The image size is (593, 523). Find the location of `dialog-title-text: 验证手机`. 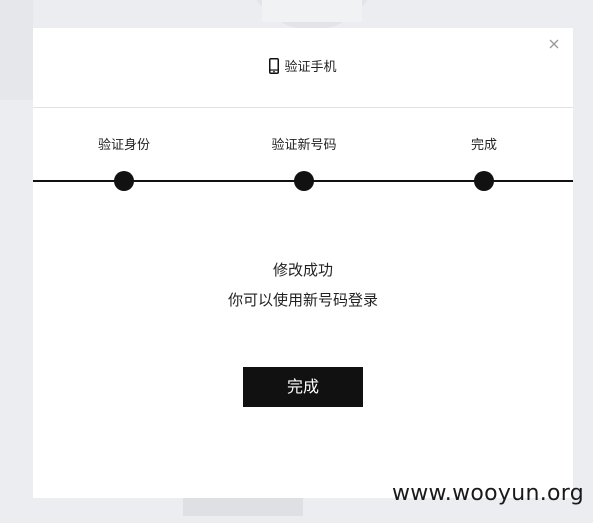

dialog-title-text: 验证手机 is located at coordinates (310, 67).